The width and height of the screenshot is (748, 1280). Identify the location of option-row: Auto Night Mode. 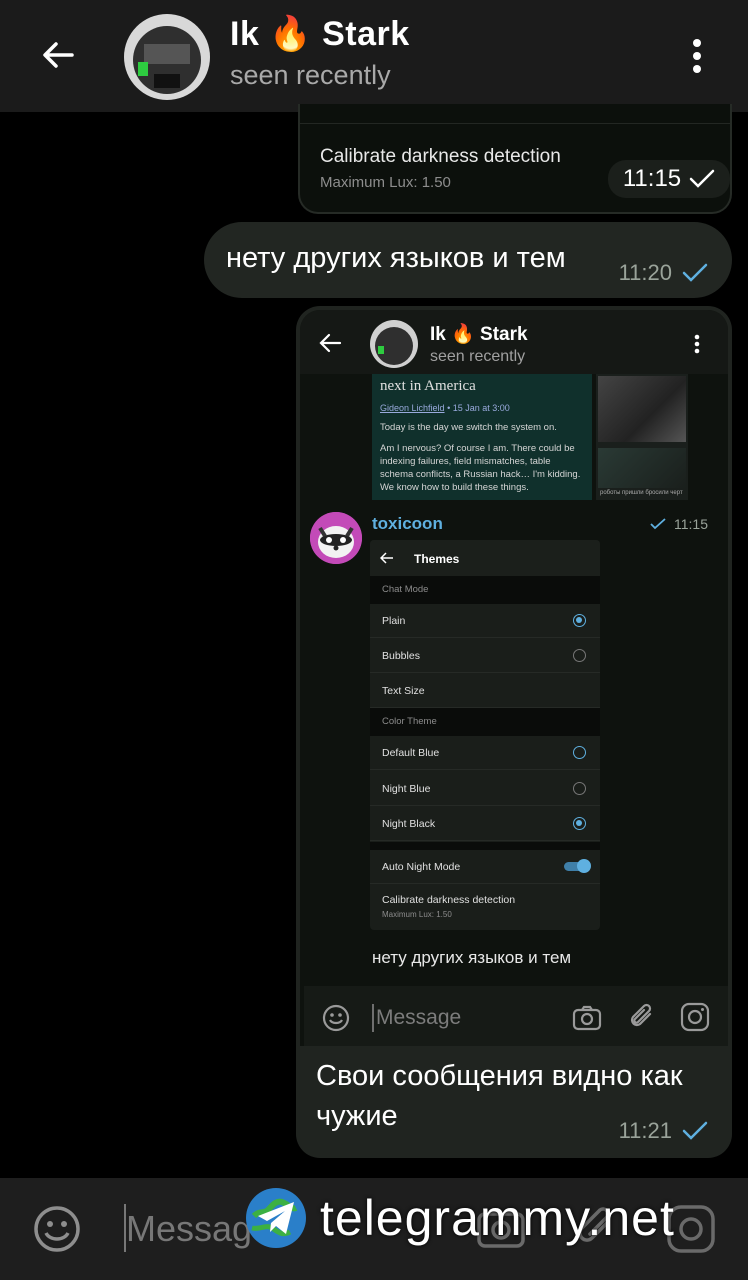
(485, 867).